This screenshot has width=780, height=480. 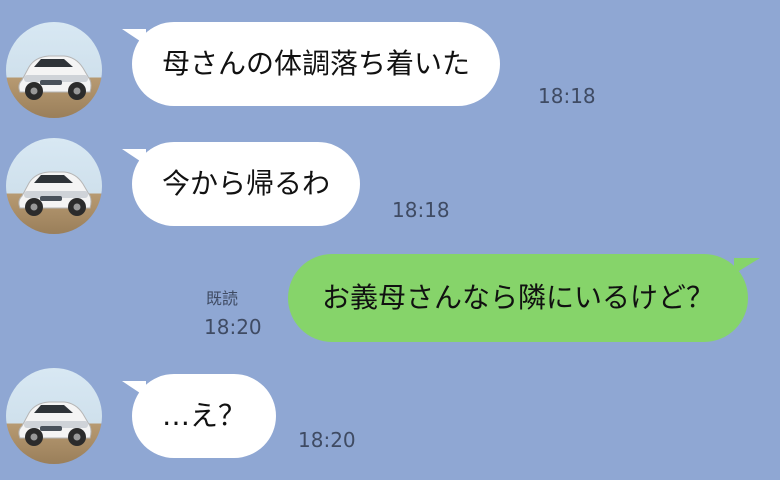 I want to click on message-bubble-incoming: 母さんの体調落ち着いた, so click(x=311, y=64).